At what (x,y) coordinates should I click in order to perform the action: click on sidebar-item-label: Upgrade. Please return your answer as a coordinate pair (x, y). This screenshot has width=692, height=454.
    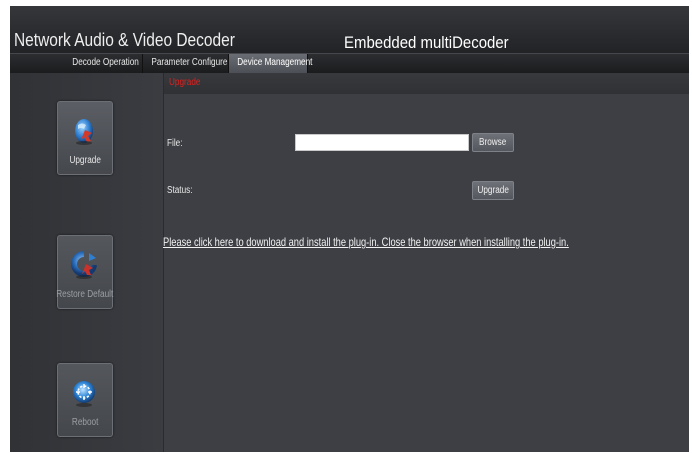
    Looking at the image, I should click on (85, 160).